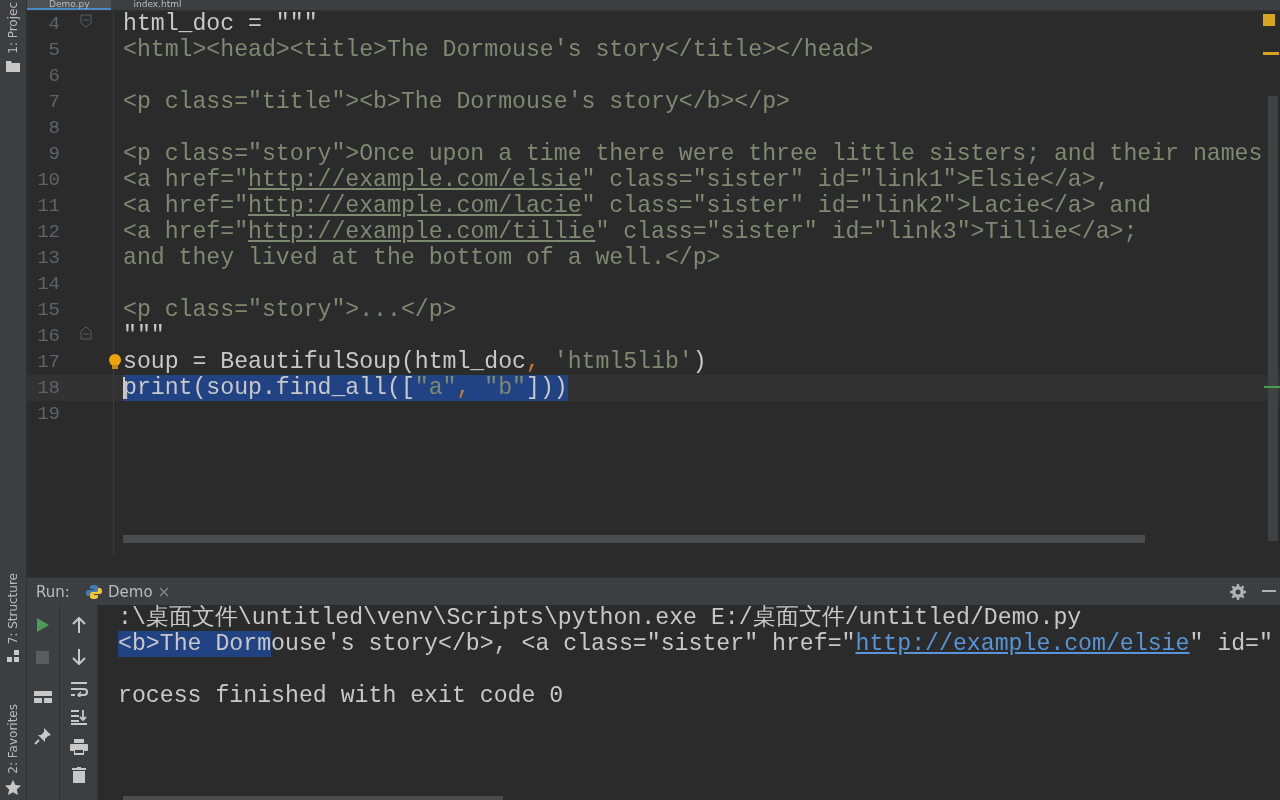 The height and width of the screenshot is (800, 1280). What do you see at coordinates (693, 154) in the screenshot?
I see `code-line: <p class="story">Once upon a time there were three little sisters; and their names` at bounding box center [693, 154].